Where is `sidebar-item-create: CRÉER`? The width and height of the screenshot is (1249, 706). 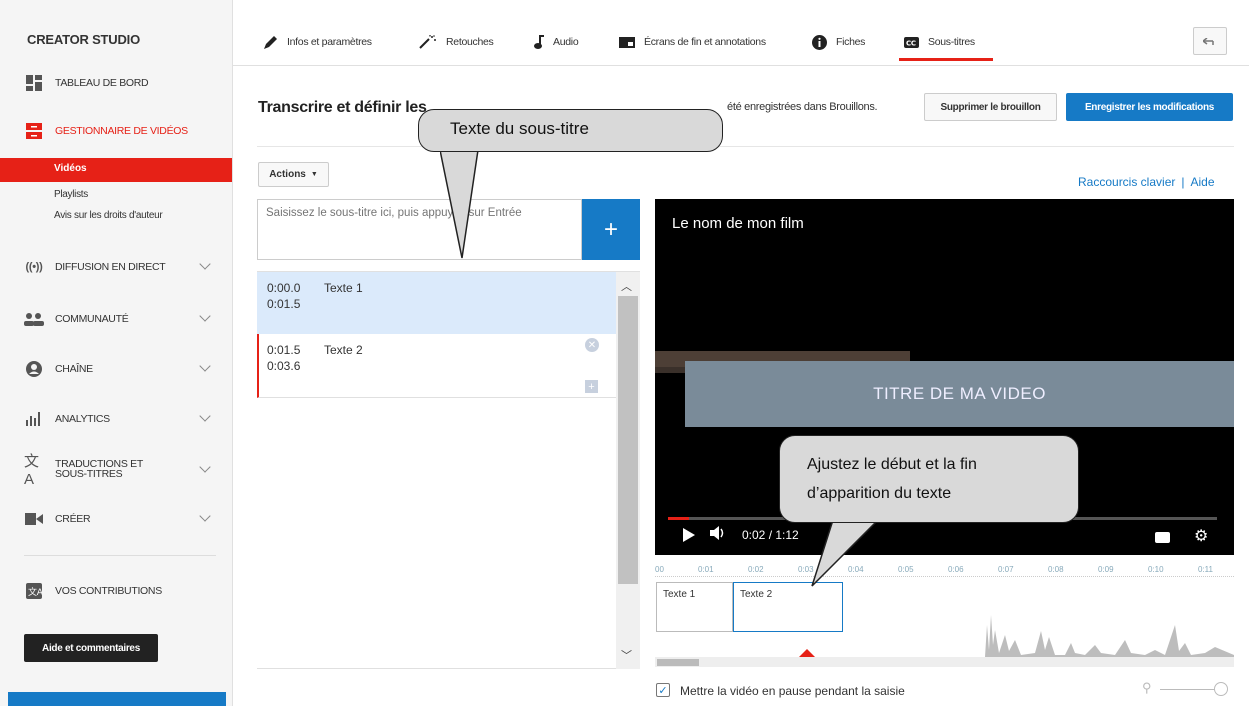
sidebar-item-create: CRÉER is located at coordinates (121, 519).